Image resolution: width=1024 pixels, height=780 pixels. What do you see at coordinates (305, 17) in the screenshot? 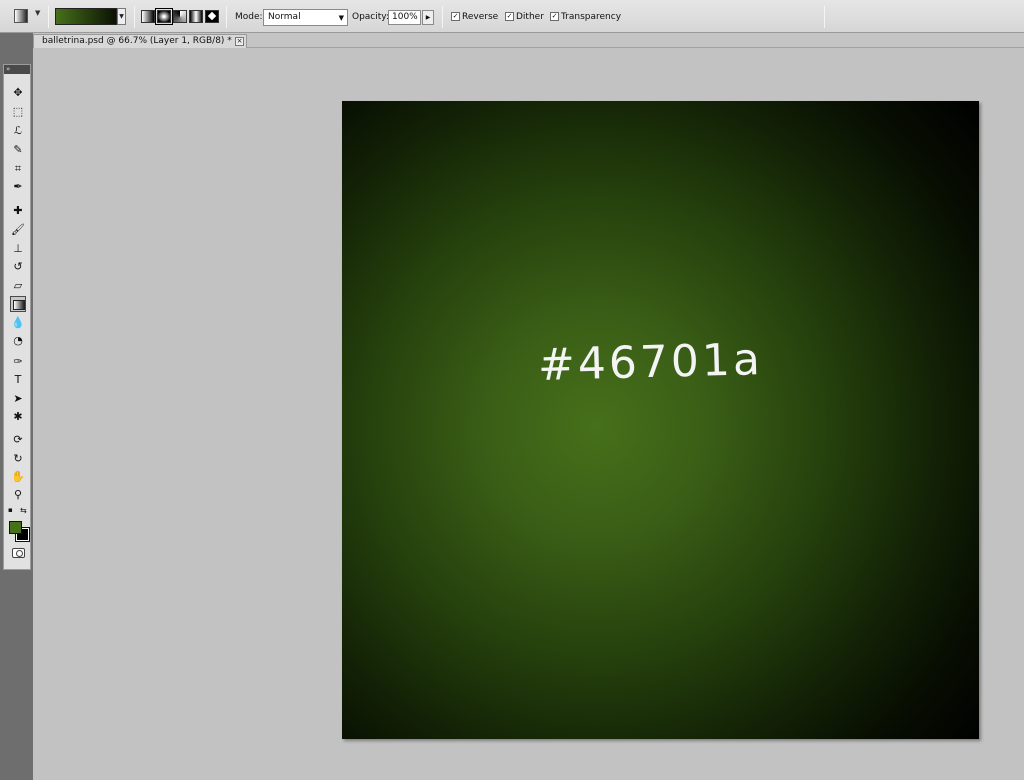
I see `mode-select: Normal ▼` at bounding box center [305, 17].